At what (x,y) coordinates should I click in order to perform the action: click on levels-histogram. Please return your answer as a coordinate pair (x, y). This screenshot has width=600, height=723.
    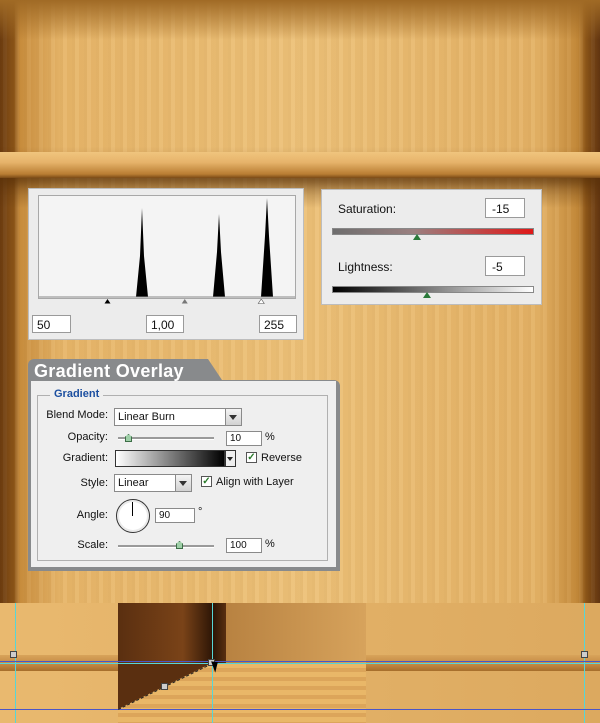
    Looking at the image, I should click on (167, 247).